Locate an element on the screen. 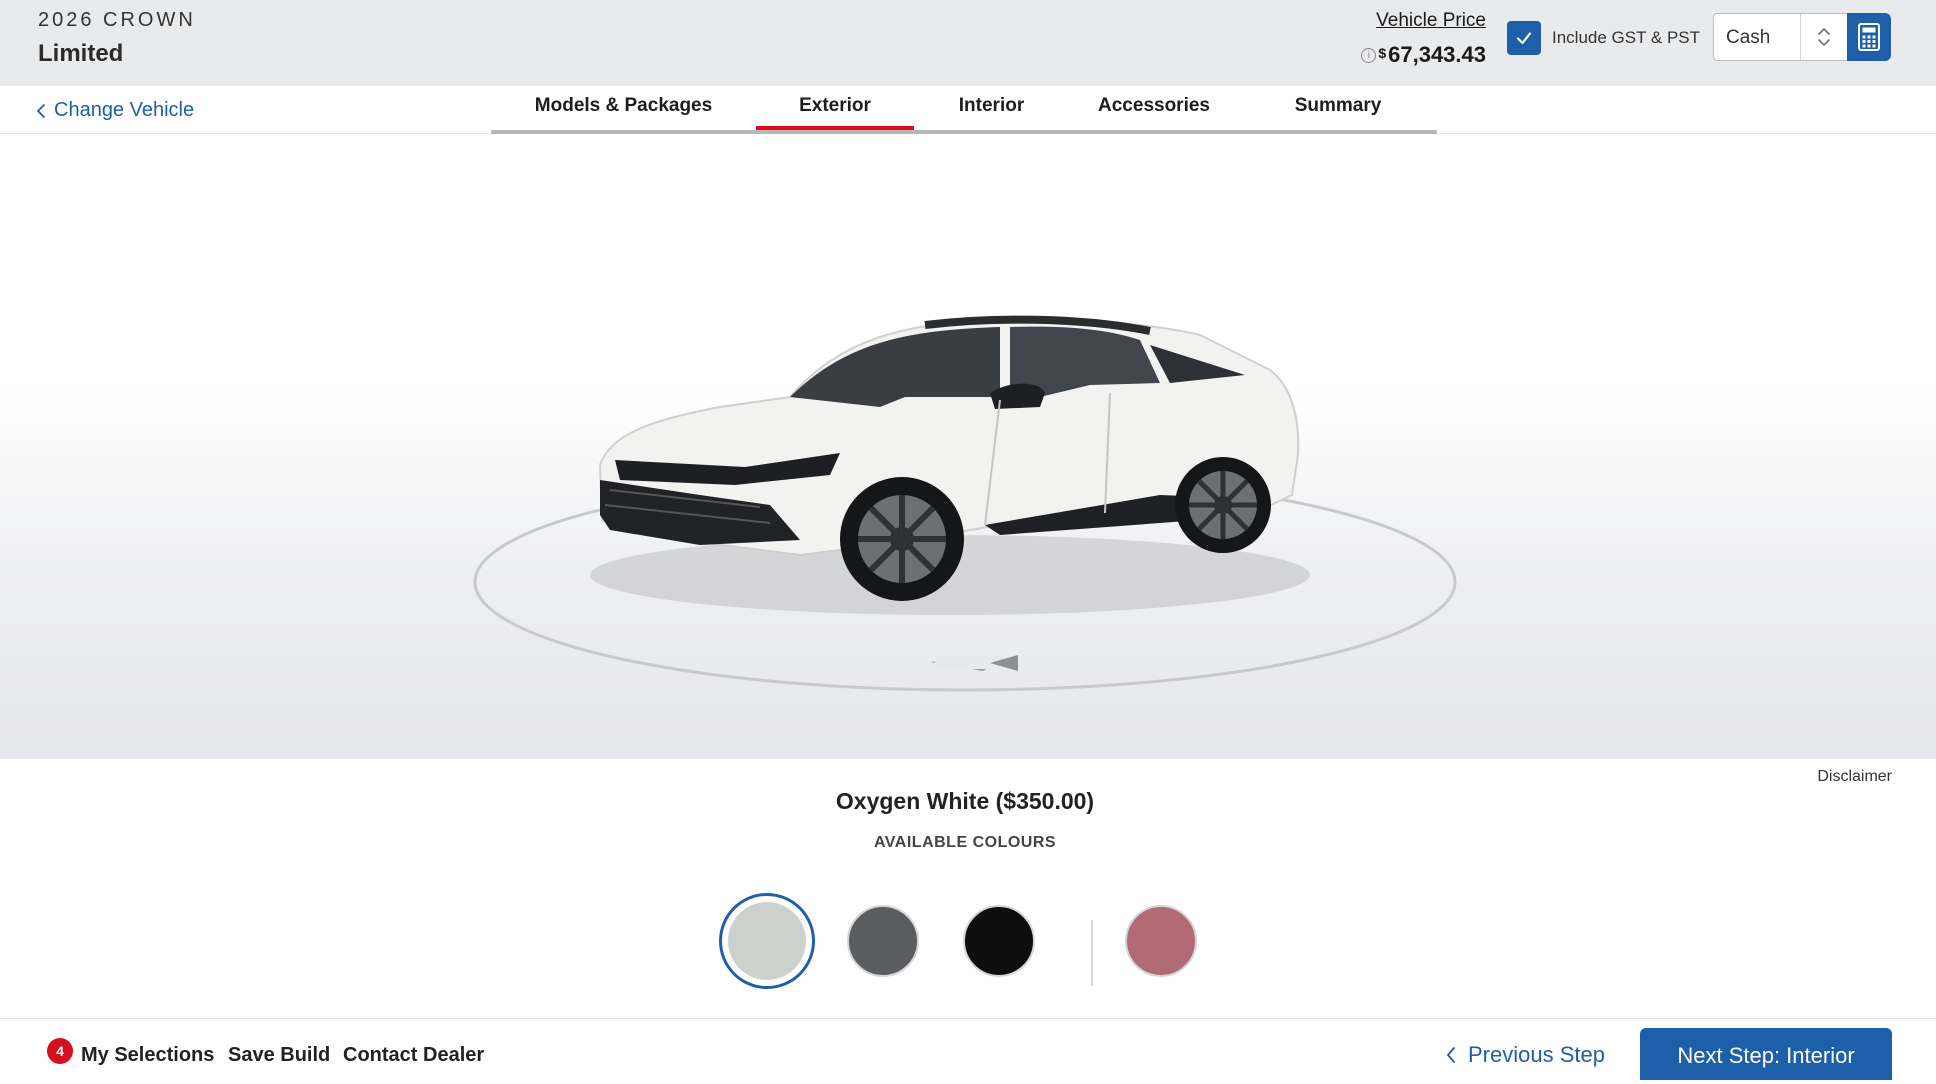 The width and height of the screenshot is (1936, 1084). swatch-divider is located at coordinates (1092, 953).